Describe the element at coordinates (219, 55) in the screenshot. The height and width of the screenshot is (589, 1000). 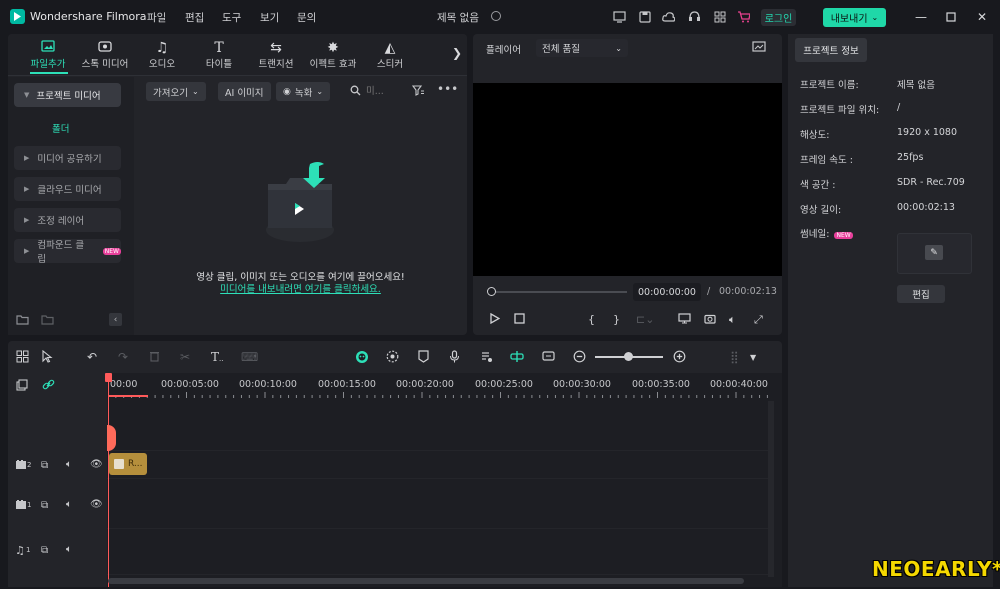
I see `tab-titles: T 타이틀` at that location.